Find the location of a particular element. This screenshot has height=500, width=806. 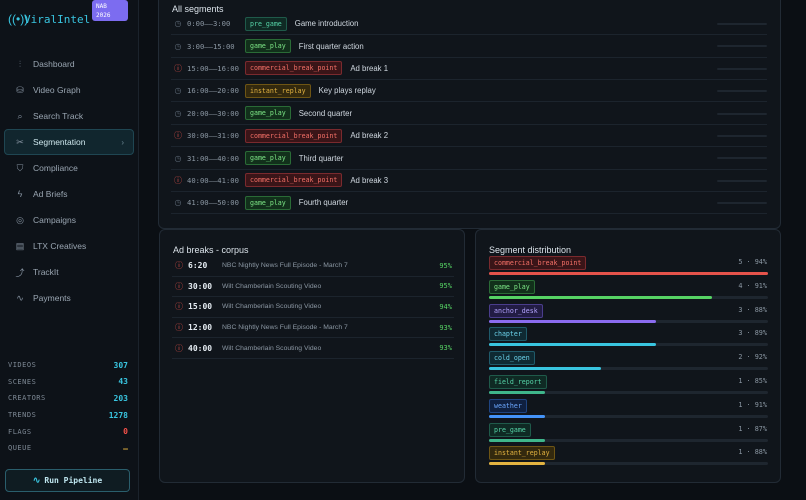

distribution-tag: pre_game is located at coordinates (510, 429).